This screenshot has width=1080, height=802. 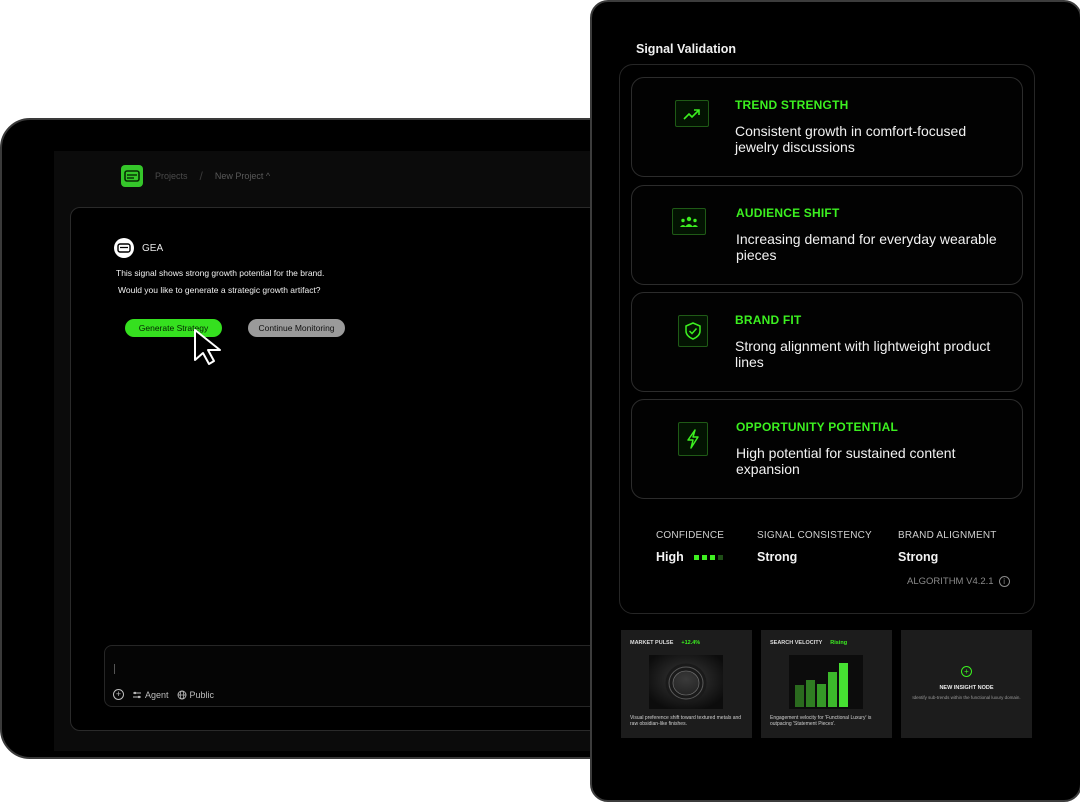 I want to click on tile-header: MARKET PULSE +12.4%, so click(x=665, y=643).